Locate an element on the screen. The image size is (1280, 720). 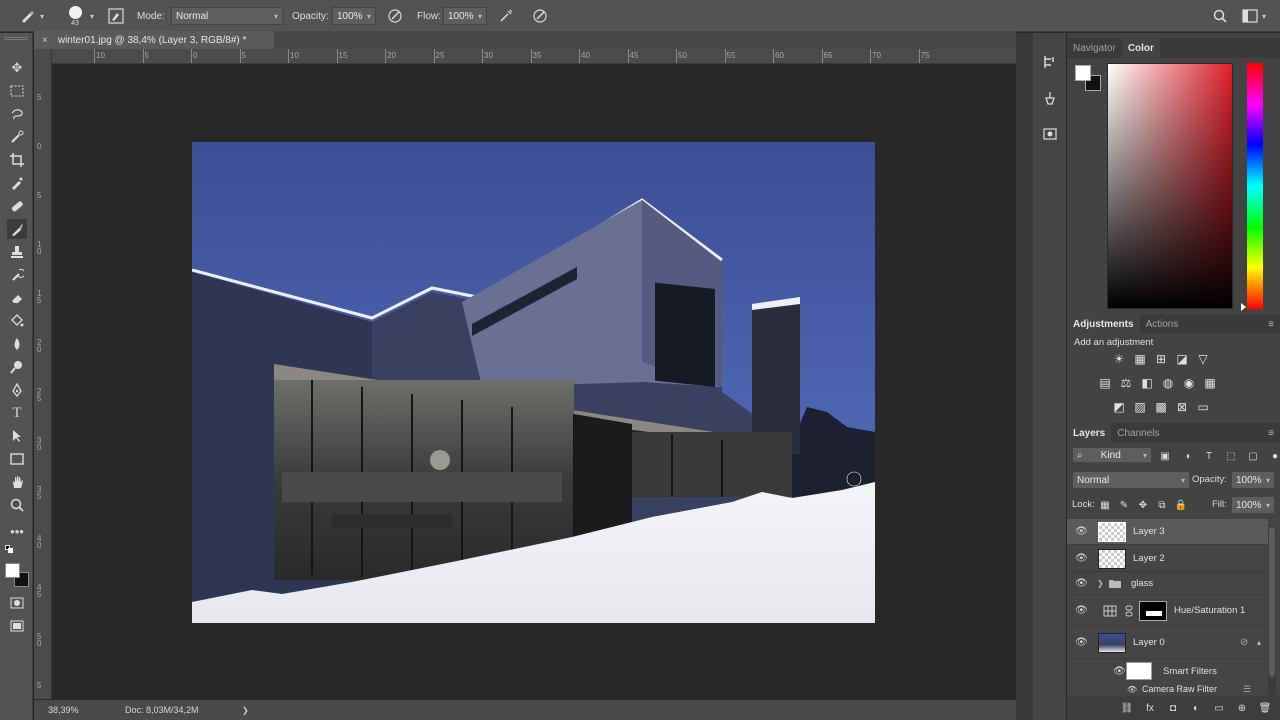
gradient-map-icon: ▭ is located at coordinates (1203, 407).